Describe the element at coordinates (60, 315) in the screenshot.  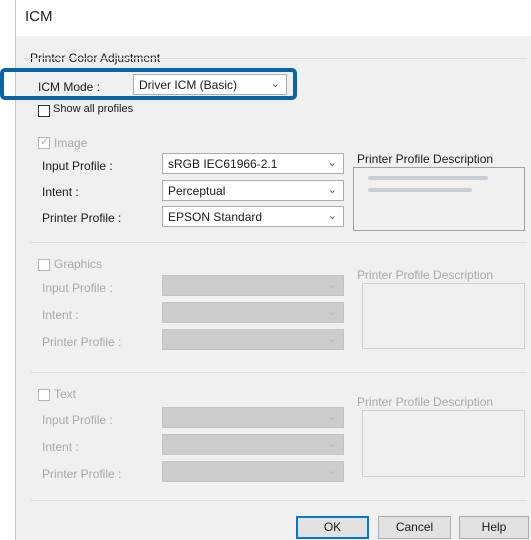
I see `graphics-intent-label: Intent :` at that location.